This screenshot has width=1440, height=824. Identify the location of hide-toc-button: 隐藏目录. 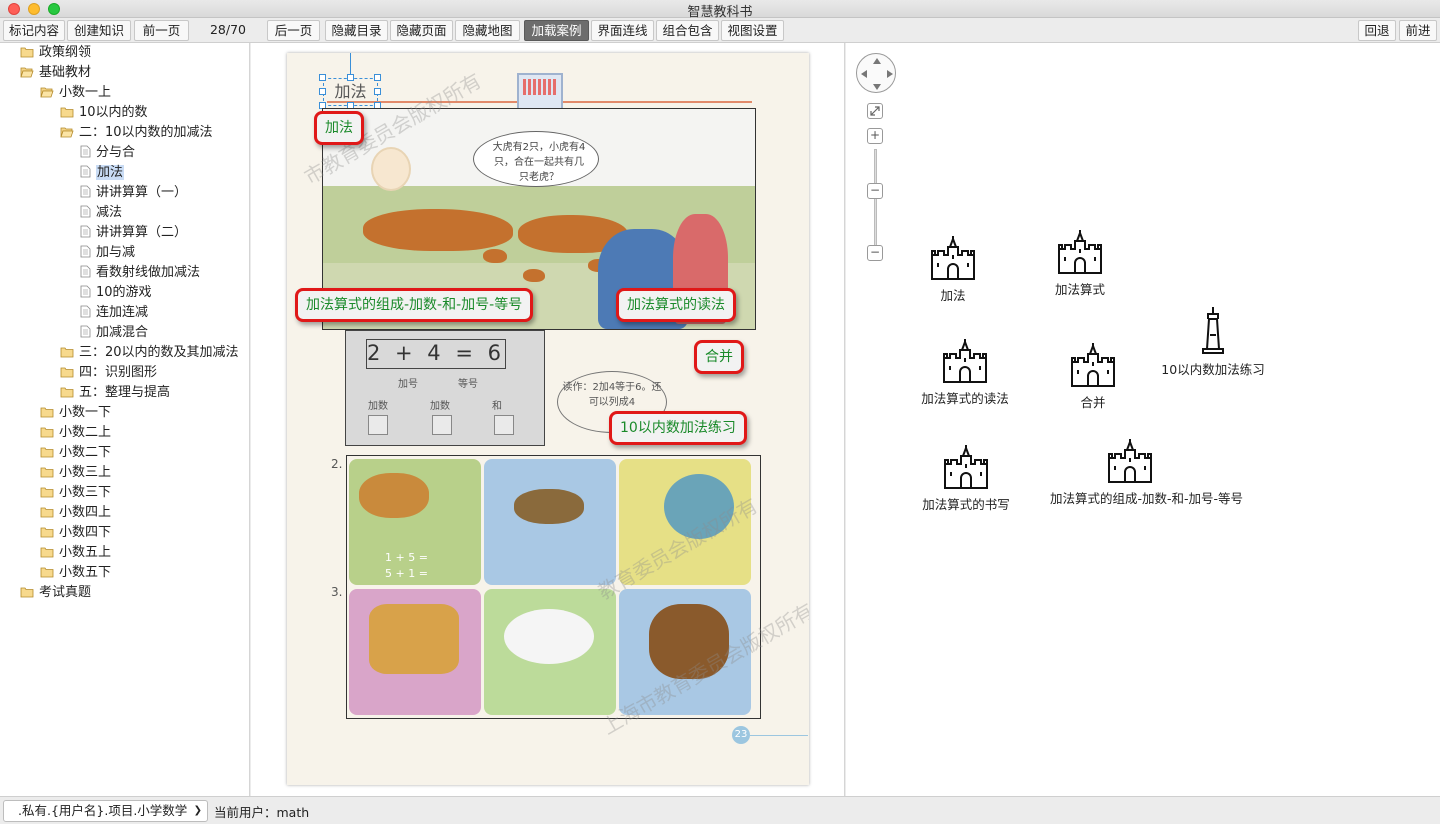
(356, 30).